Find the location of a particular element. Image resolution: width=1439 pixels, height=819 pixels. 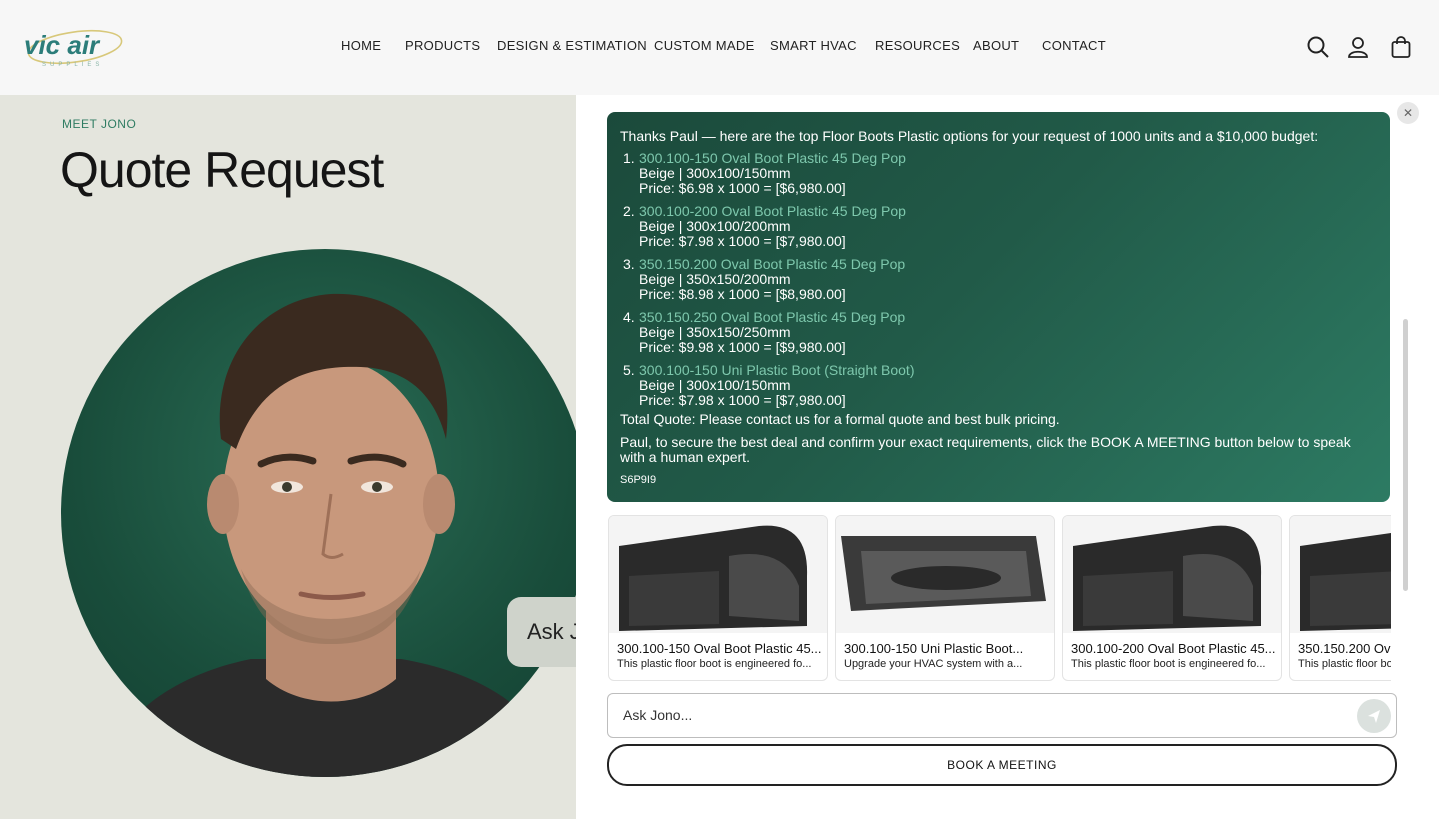

item-number: 5. is located at coordinates (629, 370).